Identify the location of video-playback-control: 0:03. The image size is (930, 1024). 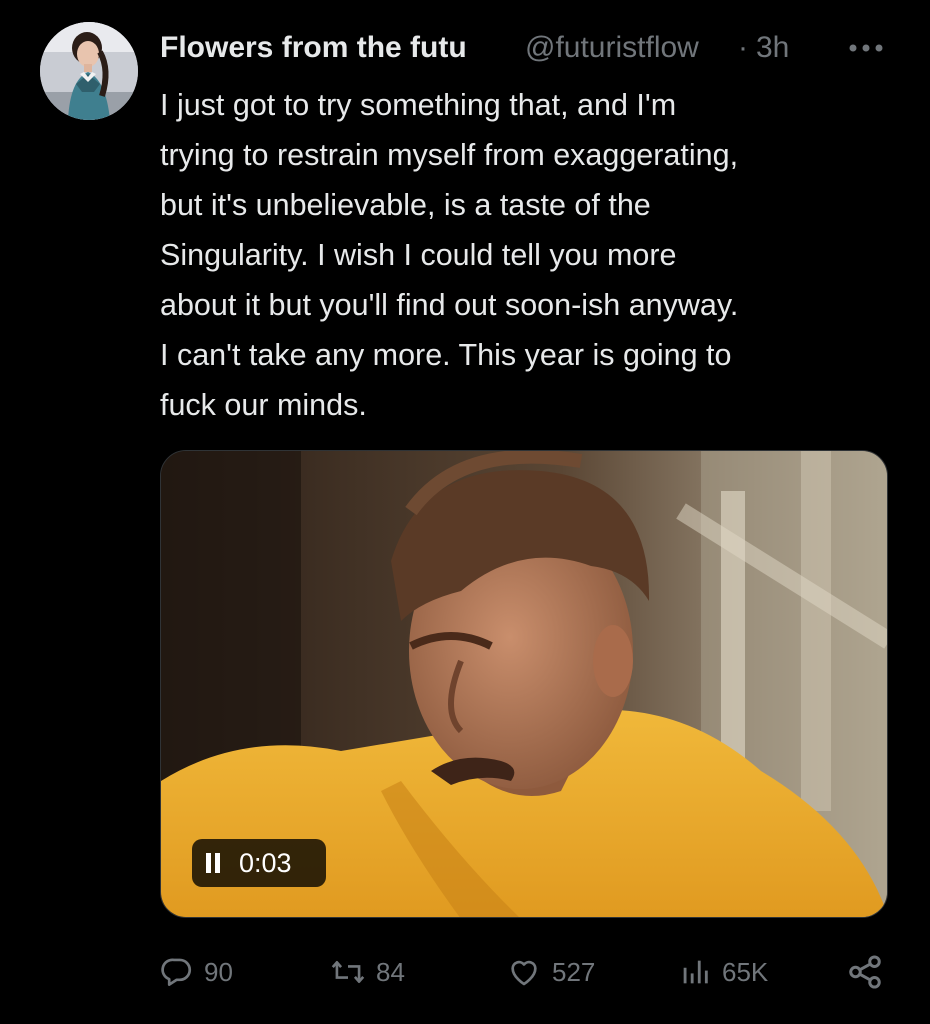
(259, 863).